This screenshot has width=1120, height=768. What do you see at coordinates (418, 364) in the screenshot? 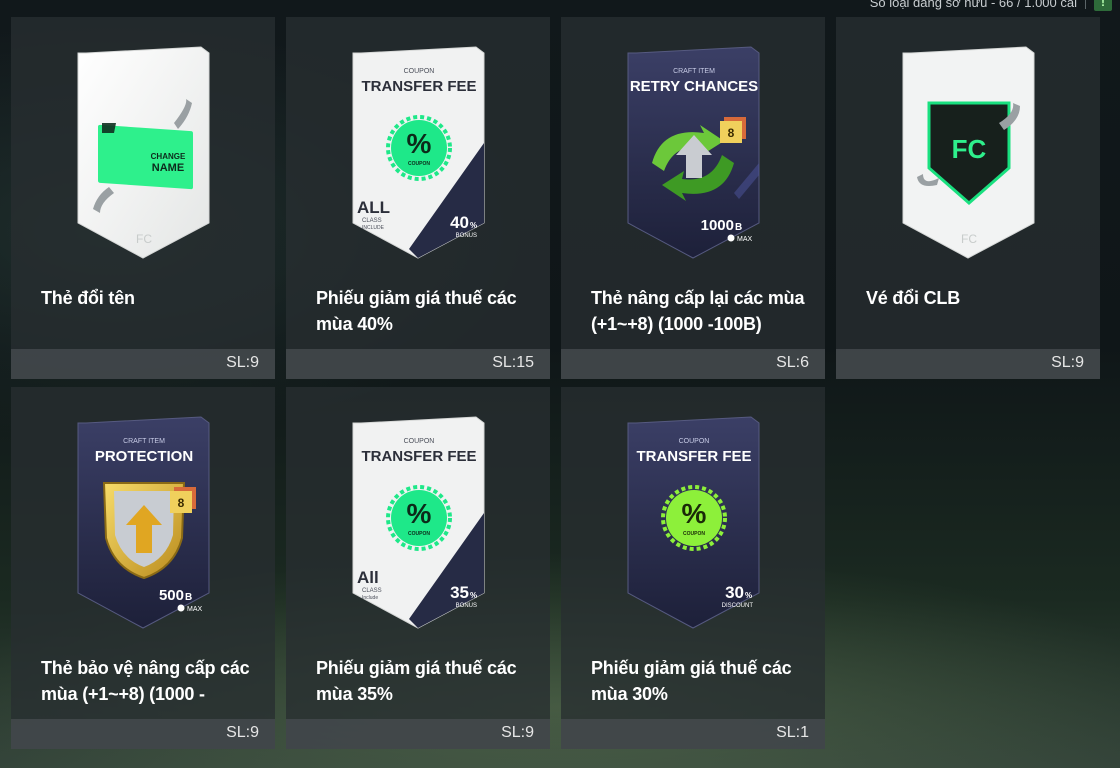
I see `item-footer: SL:15` at bounding box center [418, 364].